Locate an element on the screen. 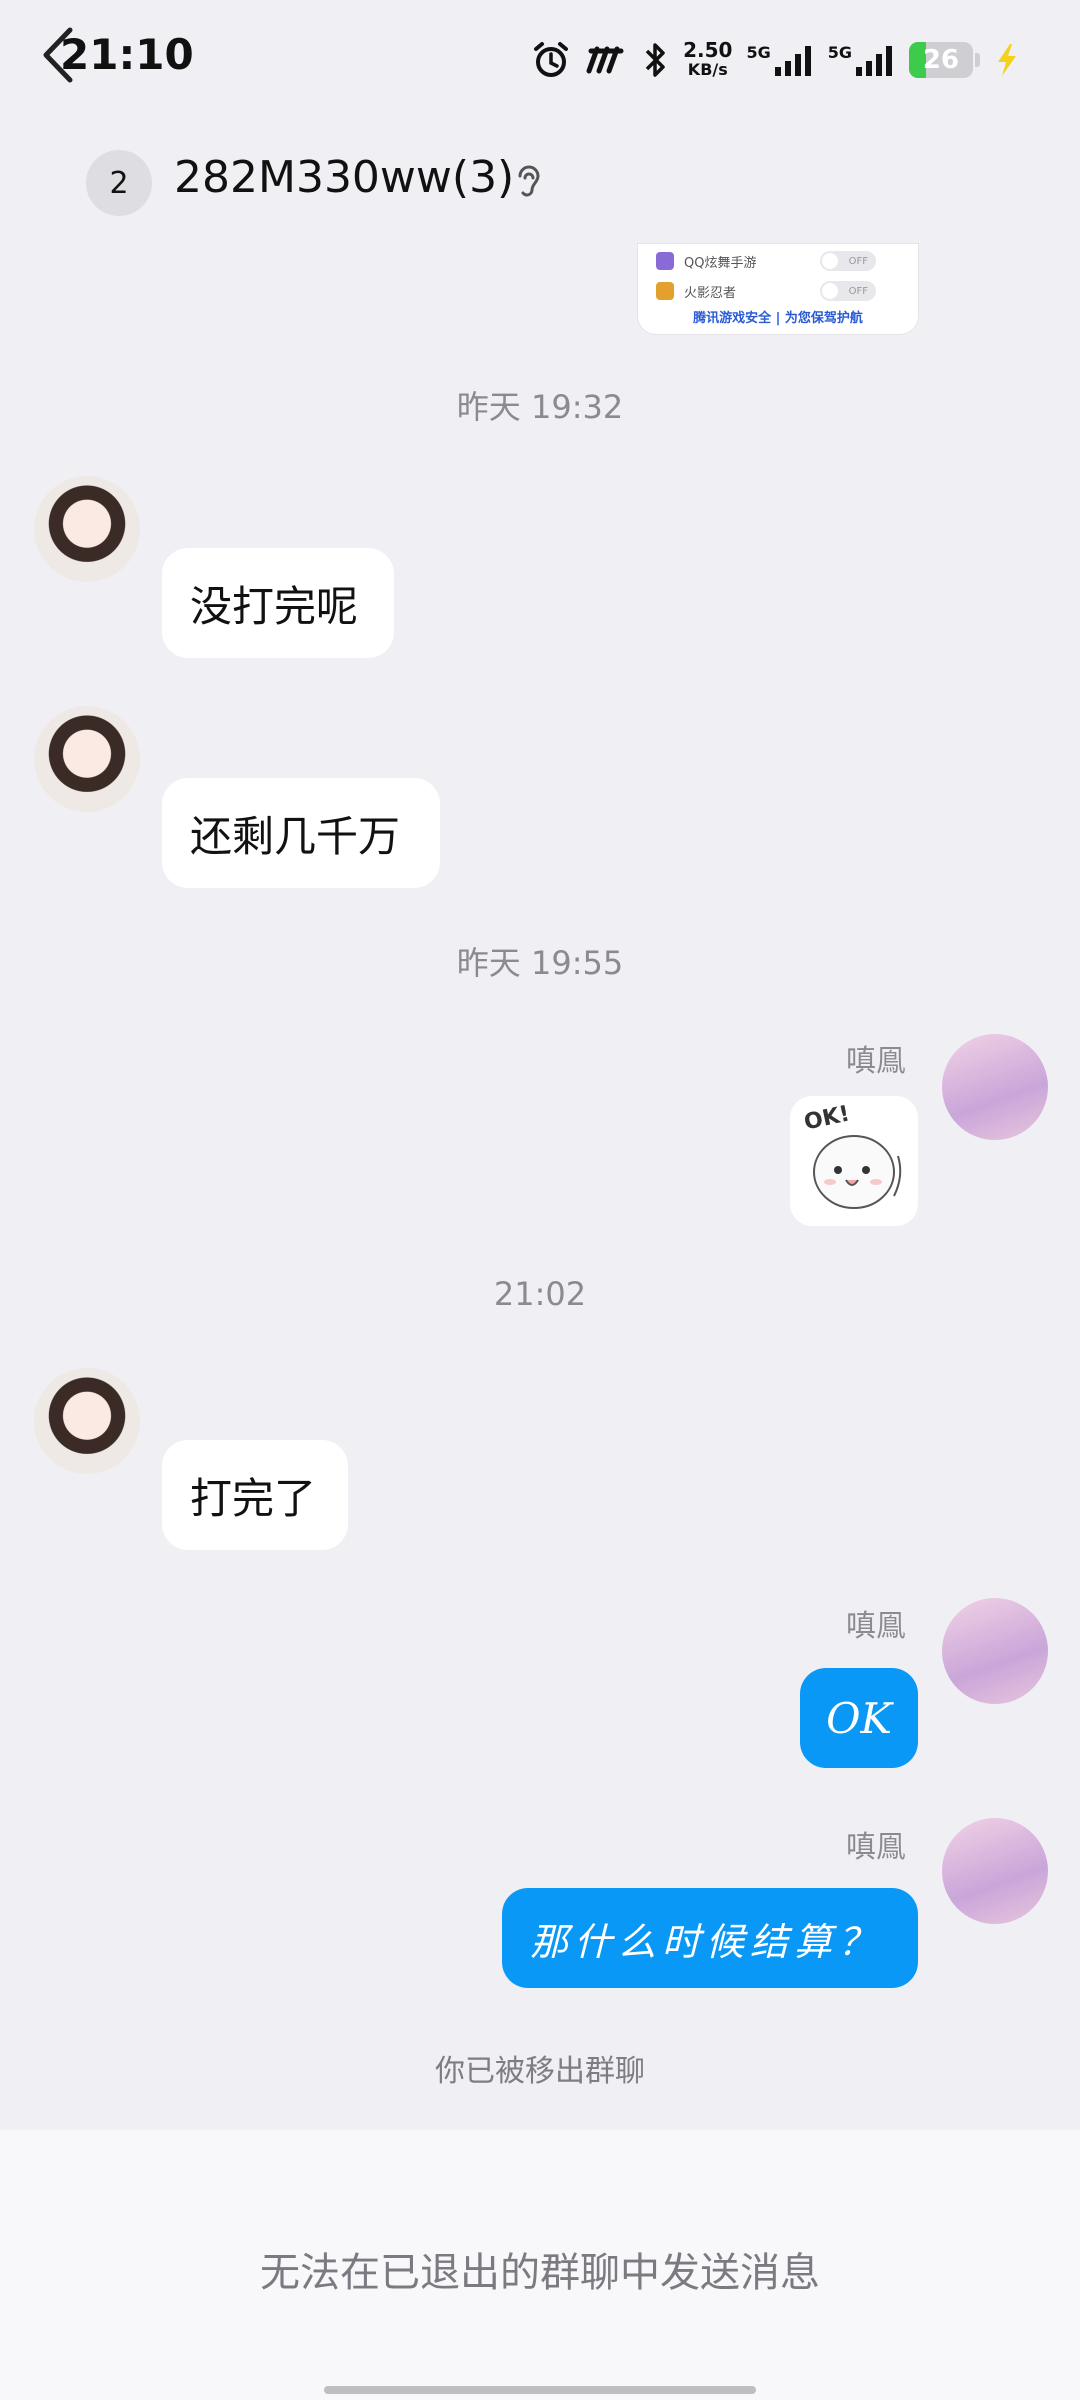 The image size is (1080, 2400). status-bar: 21:10 2.50 KB/s 5G 5G 26 is located at coordinates (540, 60).